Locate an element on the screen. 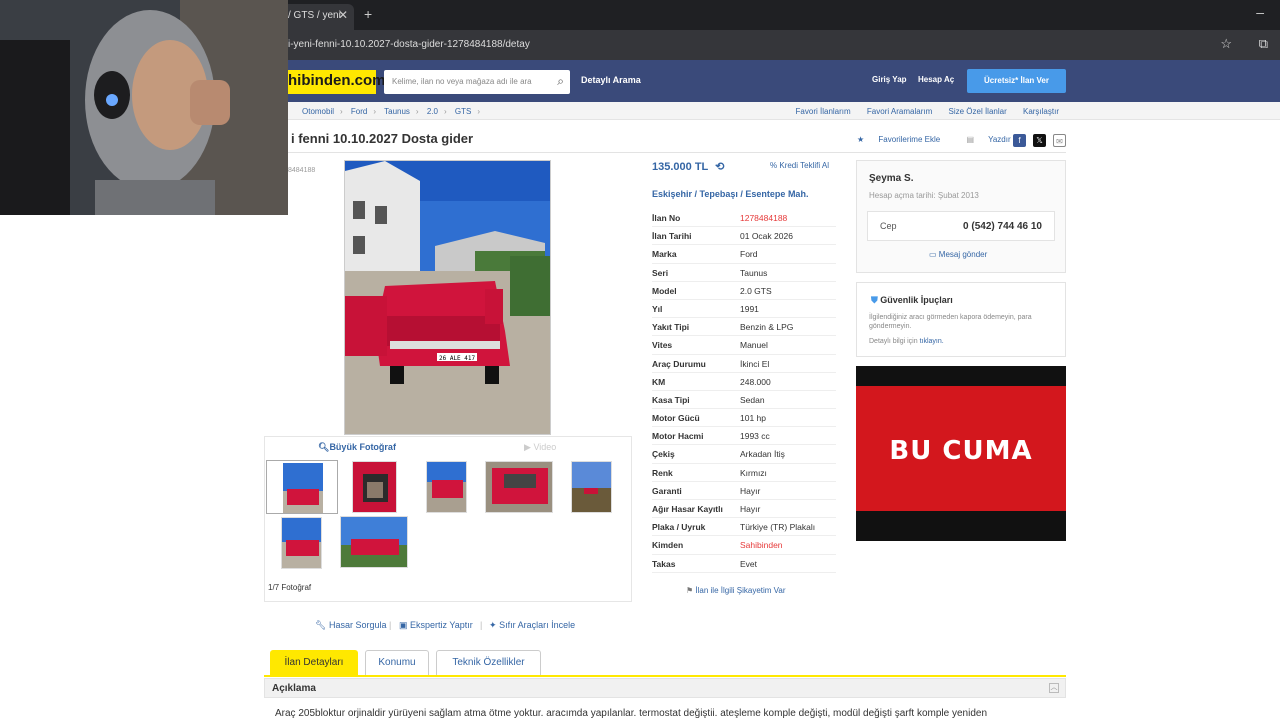 This screenshot has height=720, width=1280. close-tab-icon: ✕ is located at coordinates (343, 15).